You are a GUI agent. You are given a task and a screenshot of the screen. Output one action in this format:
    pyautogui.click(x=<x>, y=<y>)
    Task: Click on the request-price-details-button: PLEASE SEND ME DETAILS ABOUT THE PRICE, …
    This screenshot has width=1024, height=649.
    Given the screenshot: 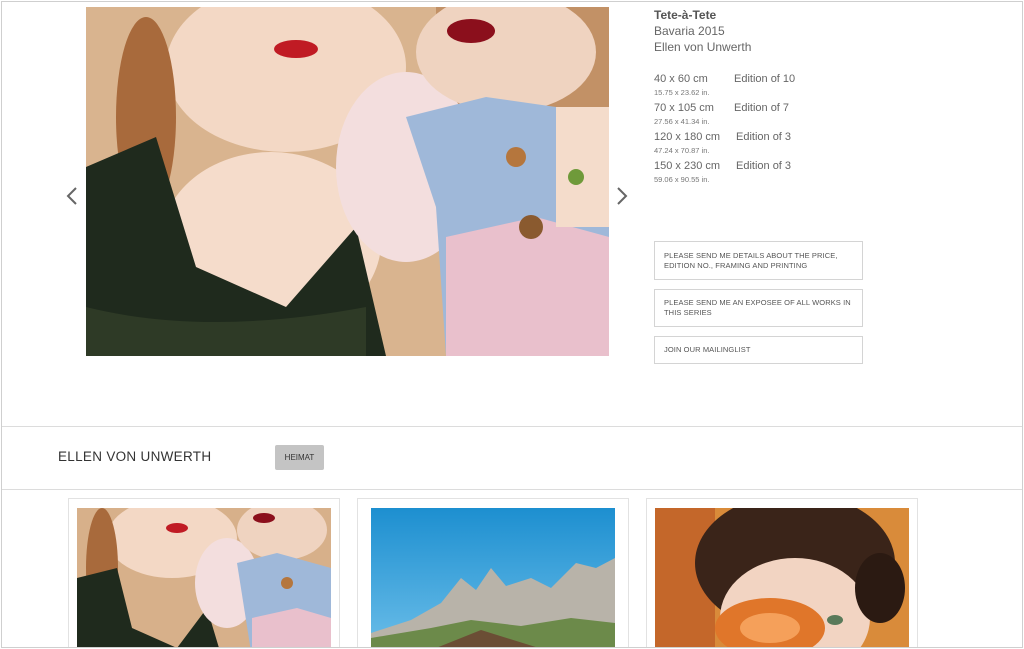 What is the action you would take?
    pyautogui.click(x=758, y=260)
    